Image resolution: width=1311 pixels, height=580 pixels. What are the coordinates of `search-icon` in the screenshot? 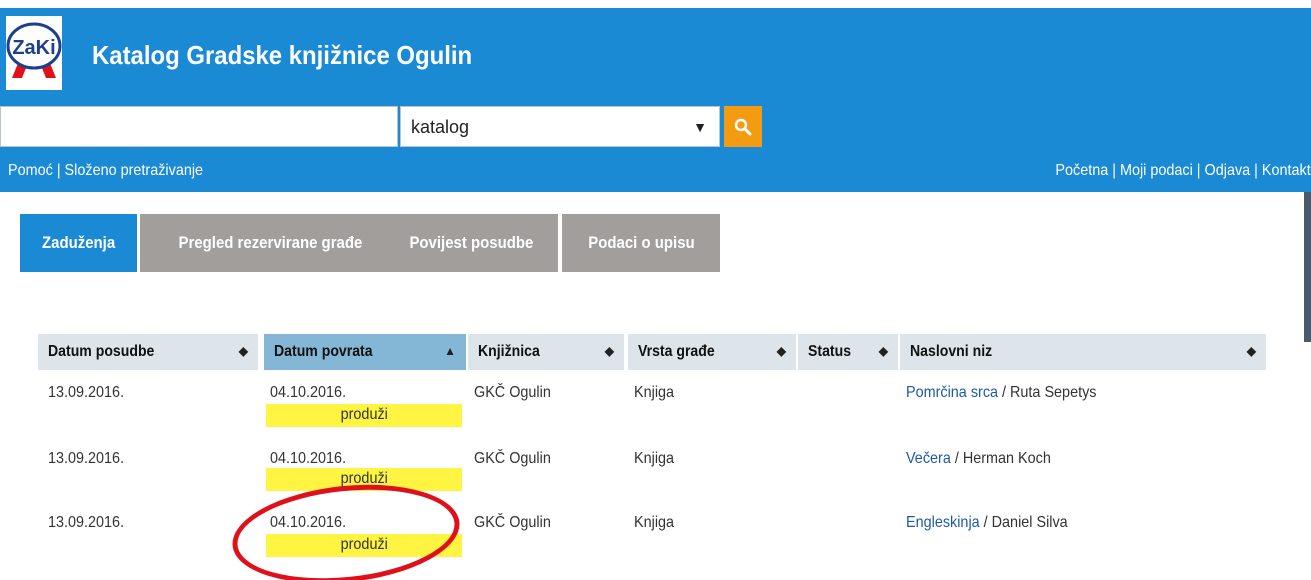 It's located at (743, 126).